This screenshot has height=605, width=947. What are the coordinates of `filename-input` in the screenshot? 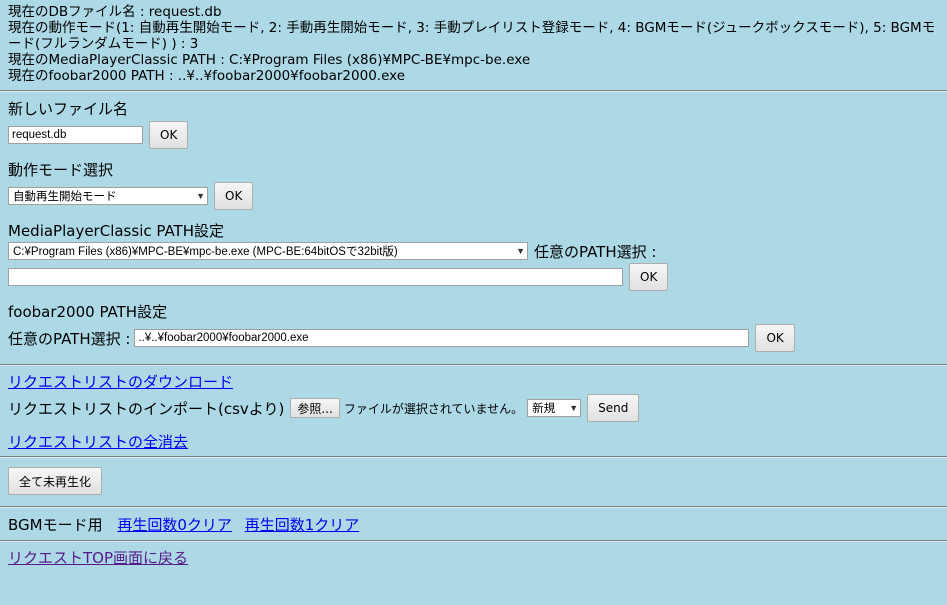 It's located at (75, 135).